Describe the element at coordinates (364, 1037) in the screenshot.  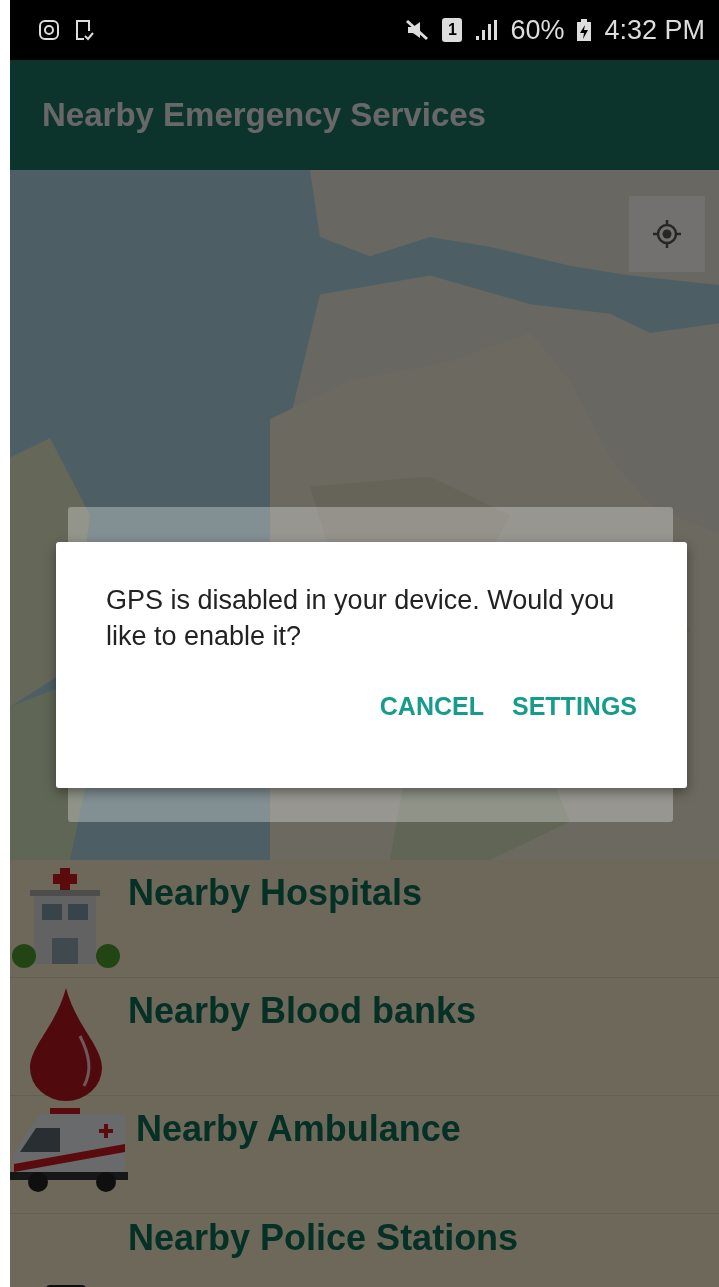
I see `service-list-item: Nearby Blood banks` at that location.